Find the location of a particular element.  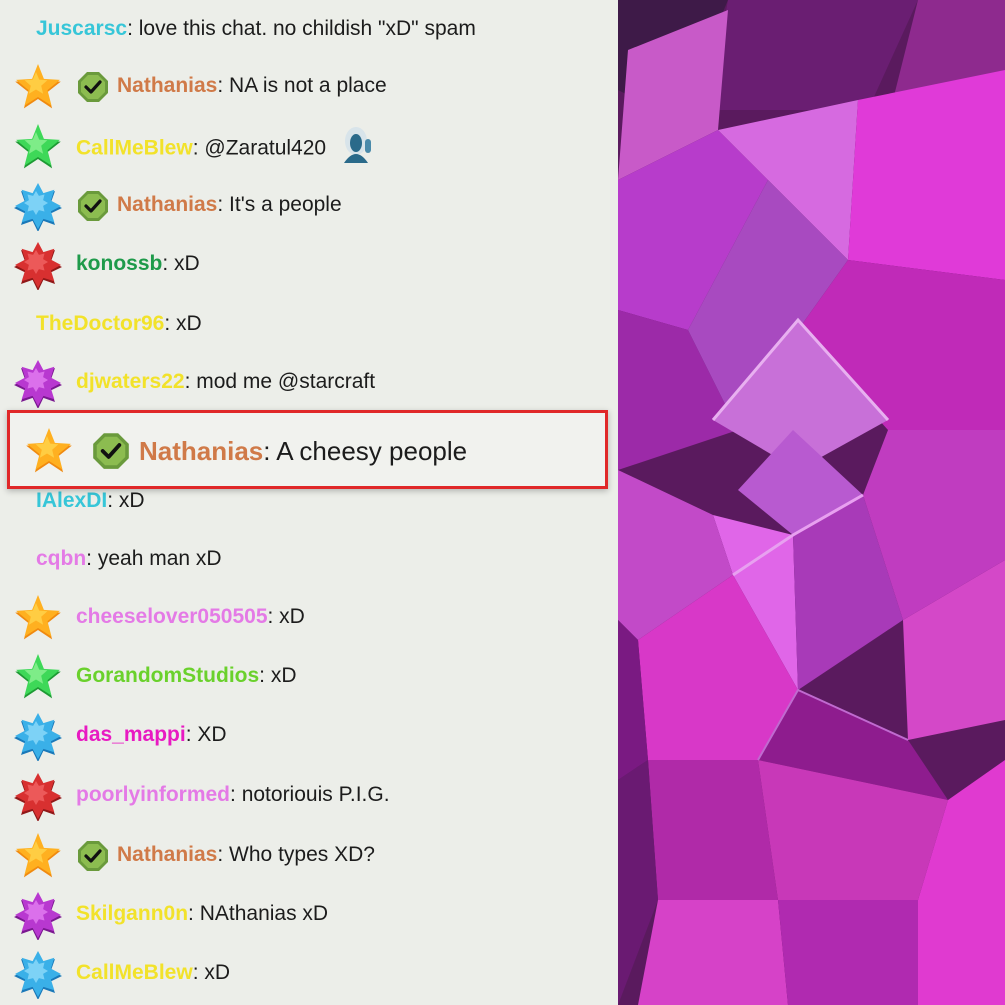

chat-text: yeah man xD is located at coordinates (157, 558).